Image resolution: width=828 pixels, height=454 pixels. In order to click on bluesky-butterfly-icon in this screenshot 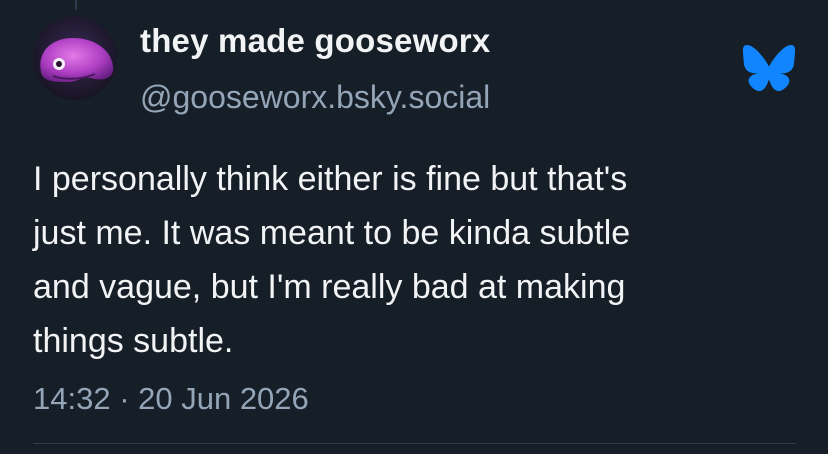, I will do `click(769, 68)`.